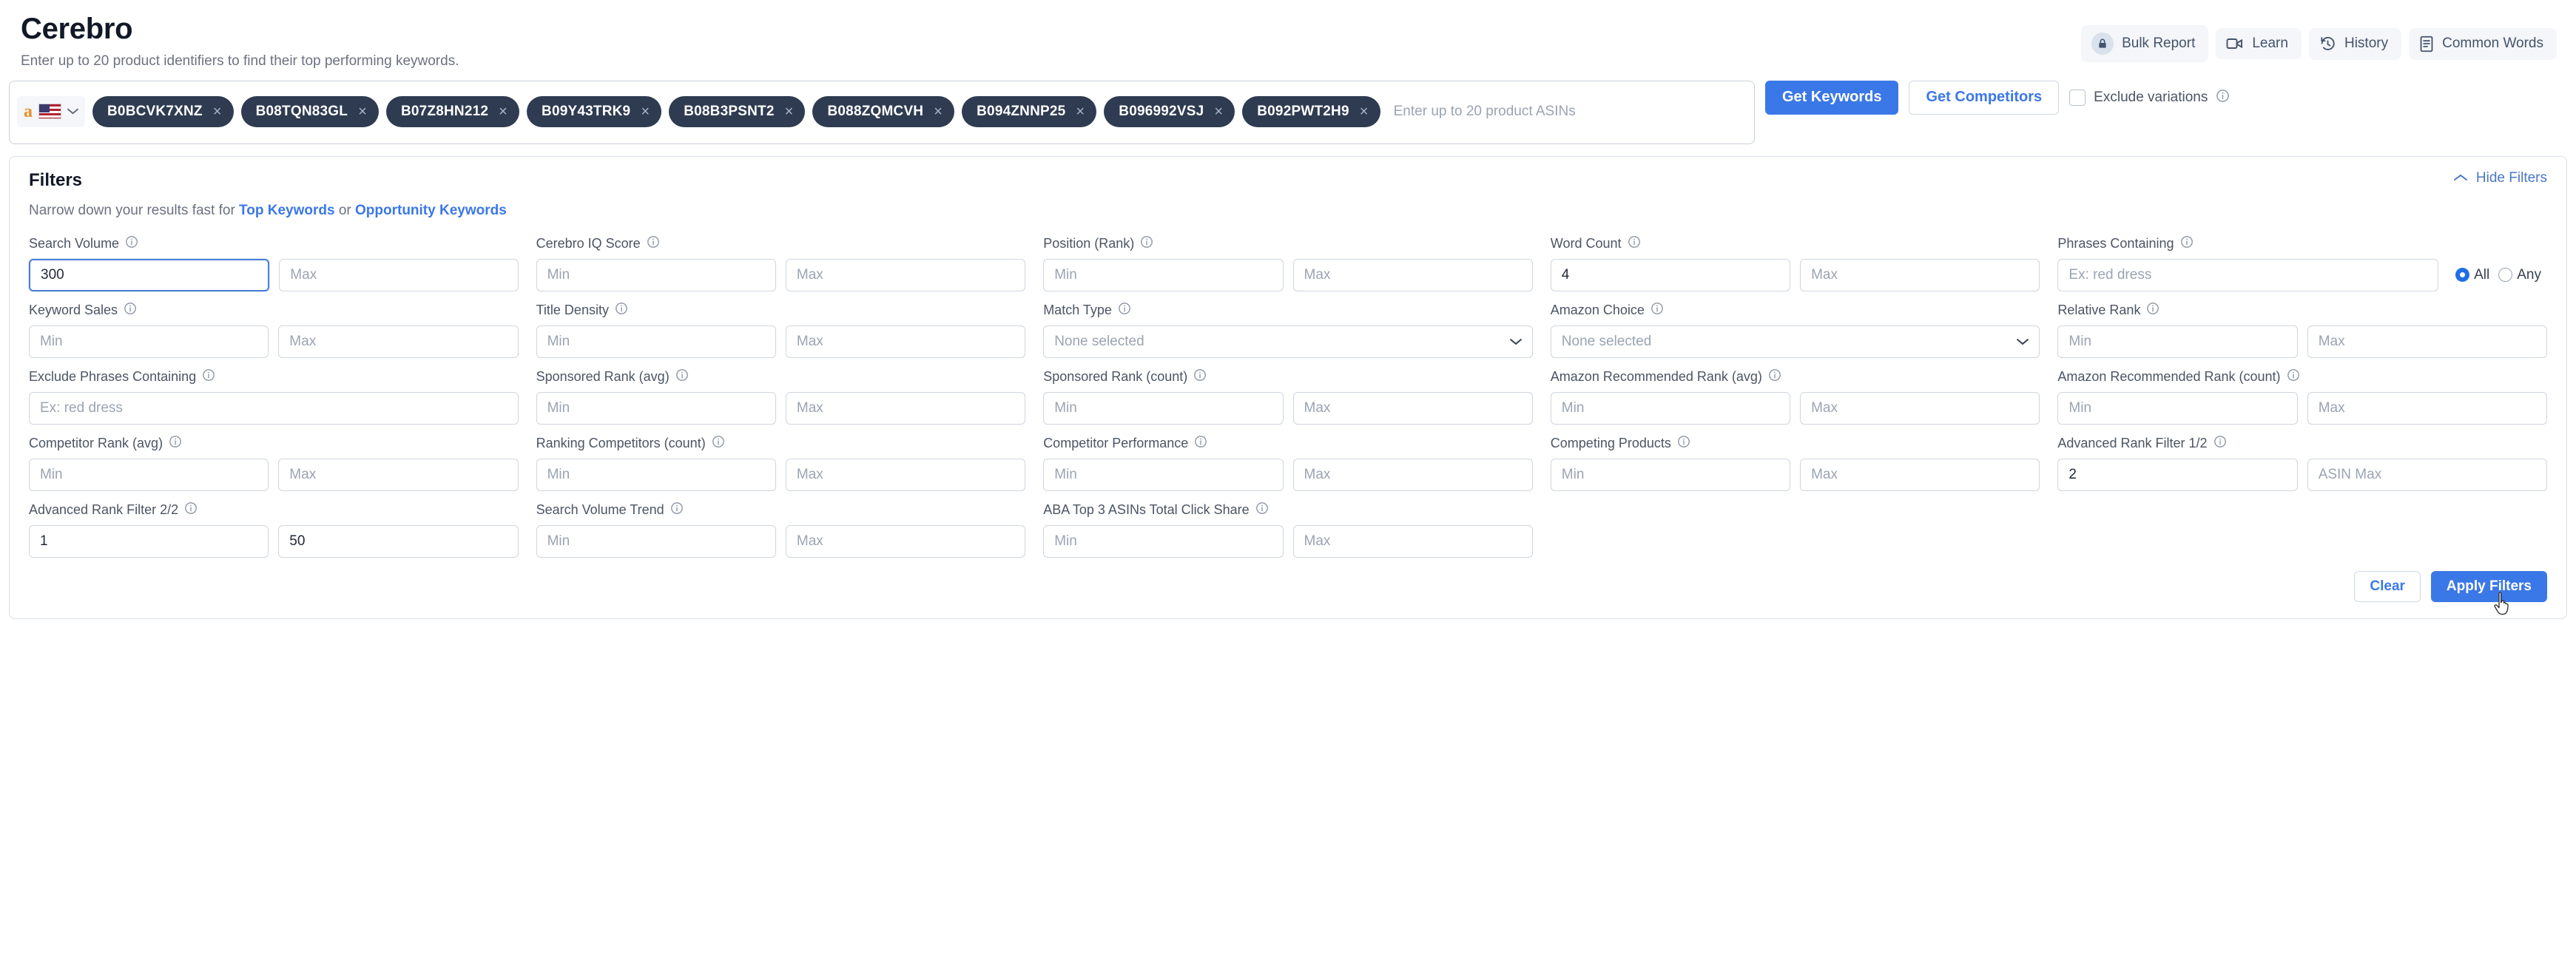  I want to click on asin-tag: B09Y43TRK9 ×, so click(594, 111).